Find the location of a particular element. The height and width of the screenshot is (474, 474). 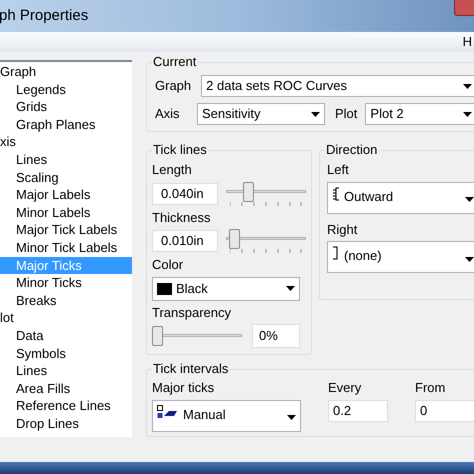

plot-dropdown: Plot 2 is located at coordinates (419, 114).